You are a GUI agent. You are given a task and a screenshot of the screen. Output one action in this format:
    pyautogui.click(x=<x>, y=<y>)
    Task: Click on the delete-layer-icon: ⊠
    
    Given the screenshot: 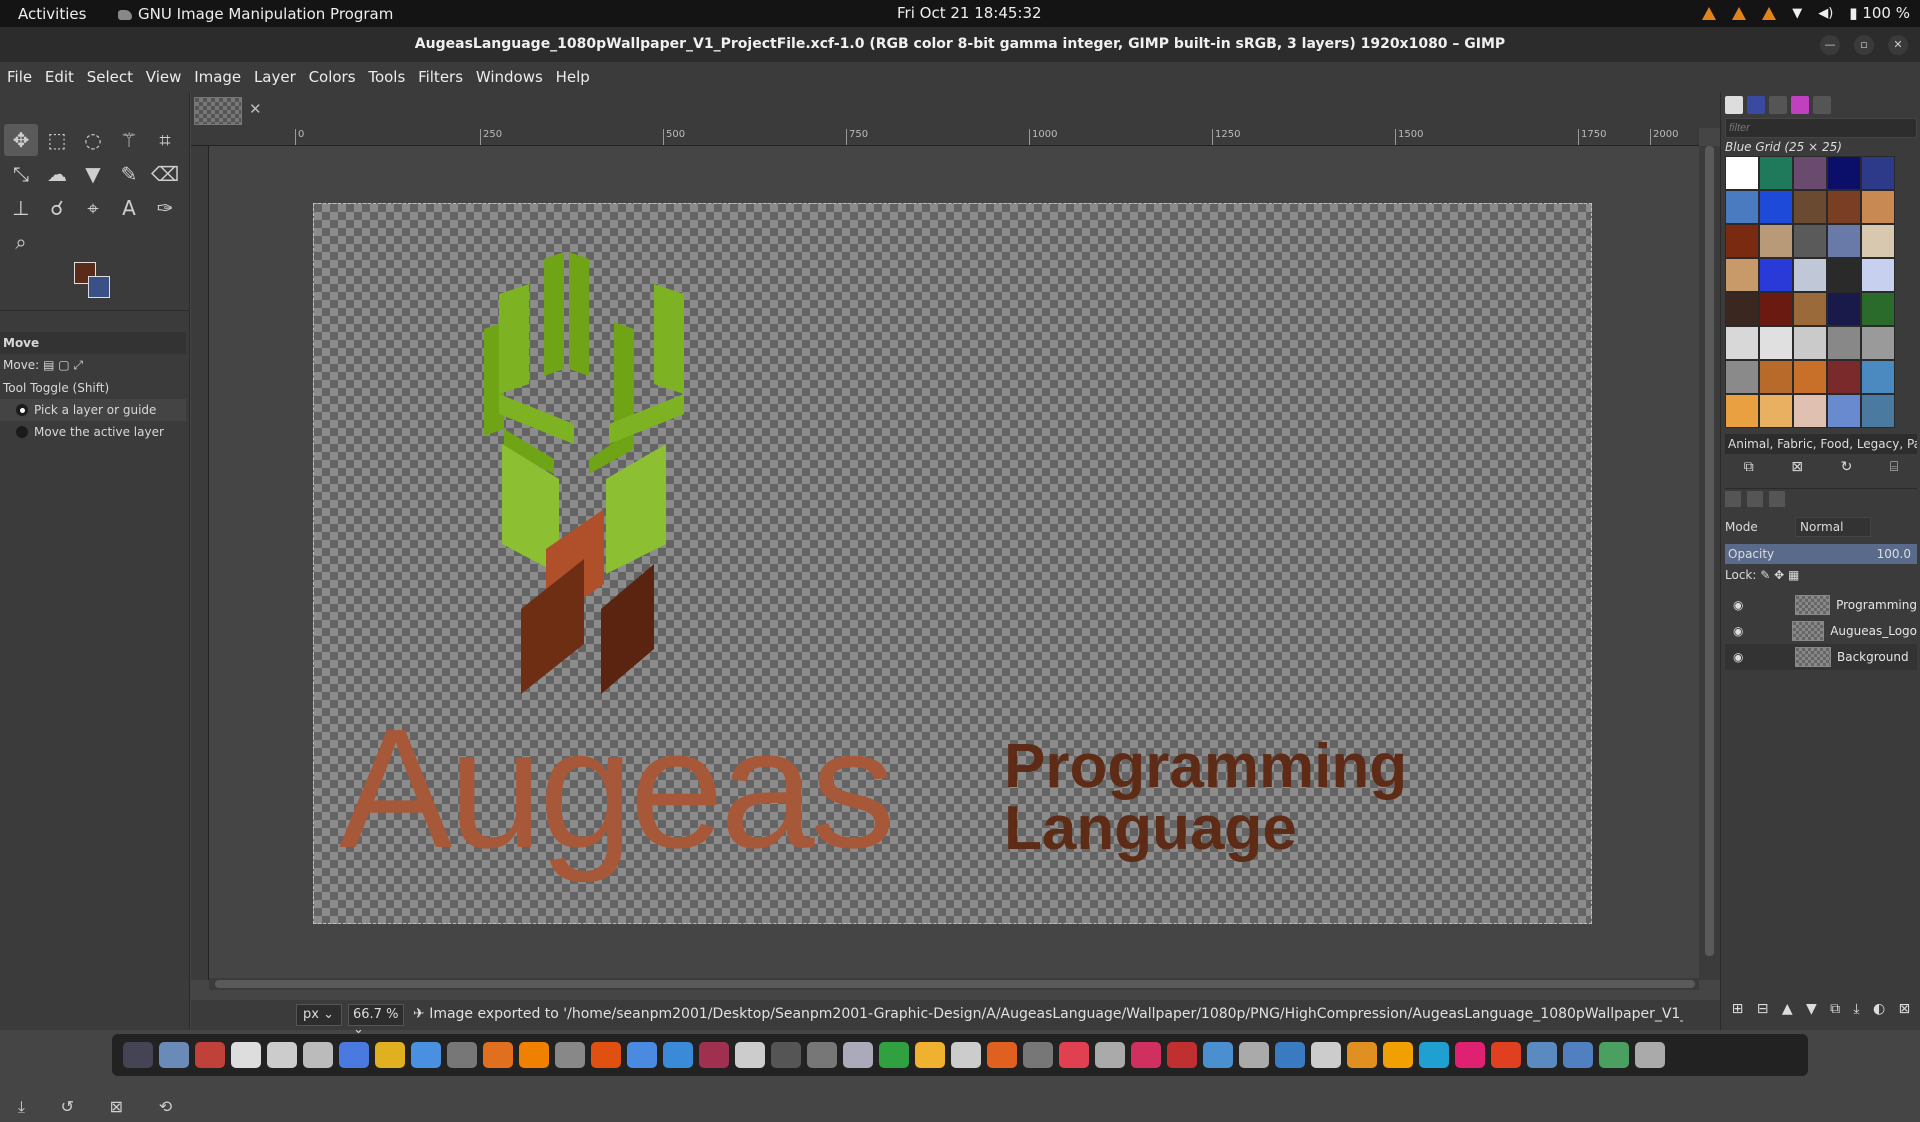 What is the action you would take?
    pyautogui.click(x=1905, y=1009)
    